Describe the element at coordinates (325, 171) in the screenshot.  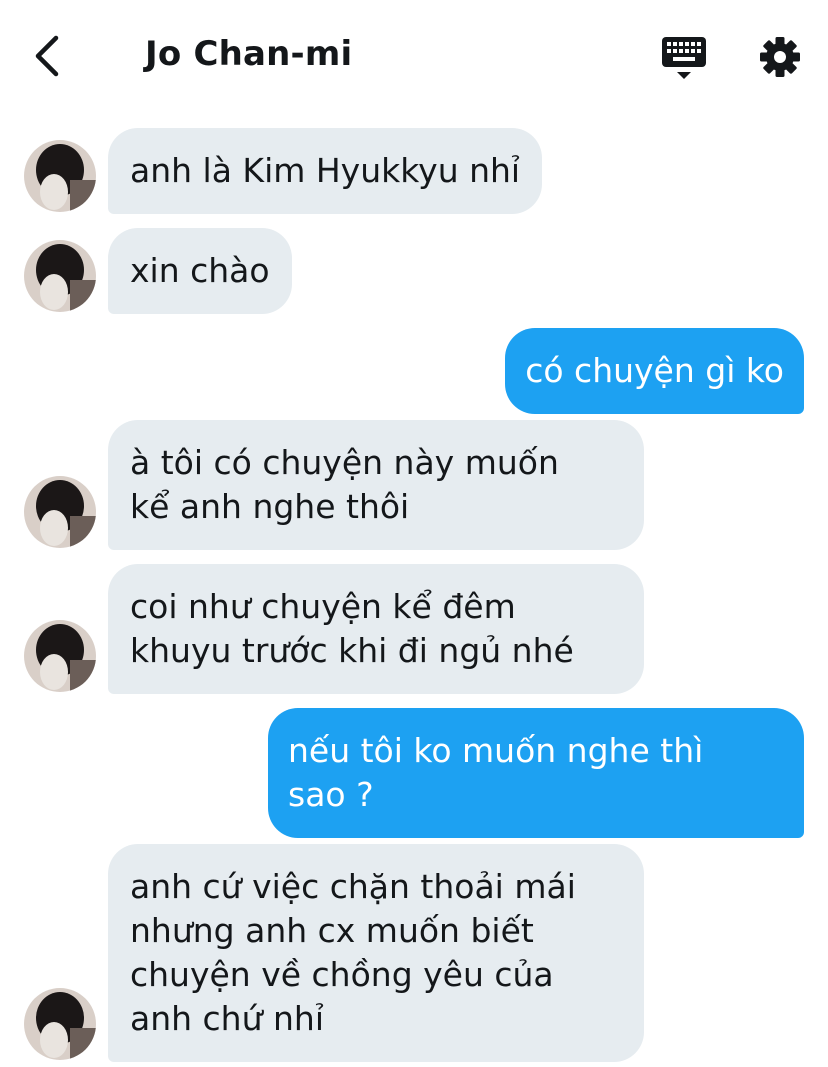
I see `message-bubble-incoming: anh là Kim Hyukkyu nhỉ` at that location.